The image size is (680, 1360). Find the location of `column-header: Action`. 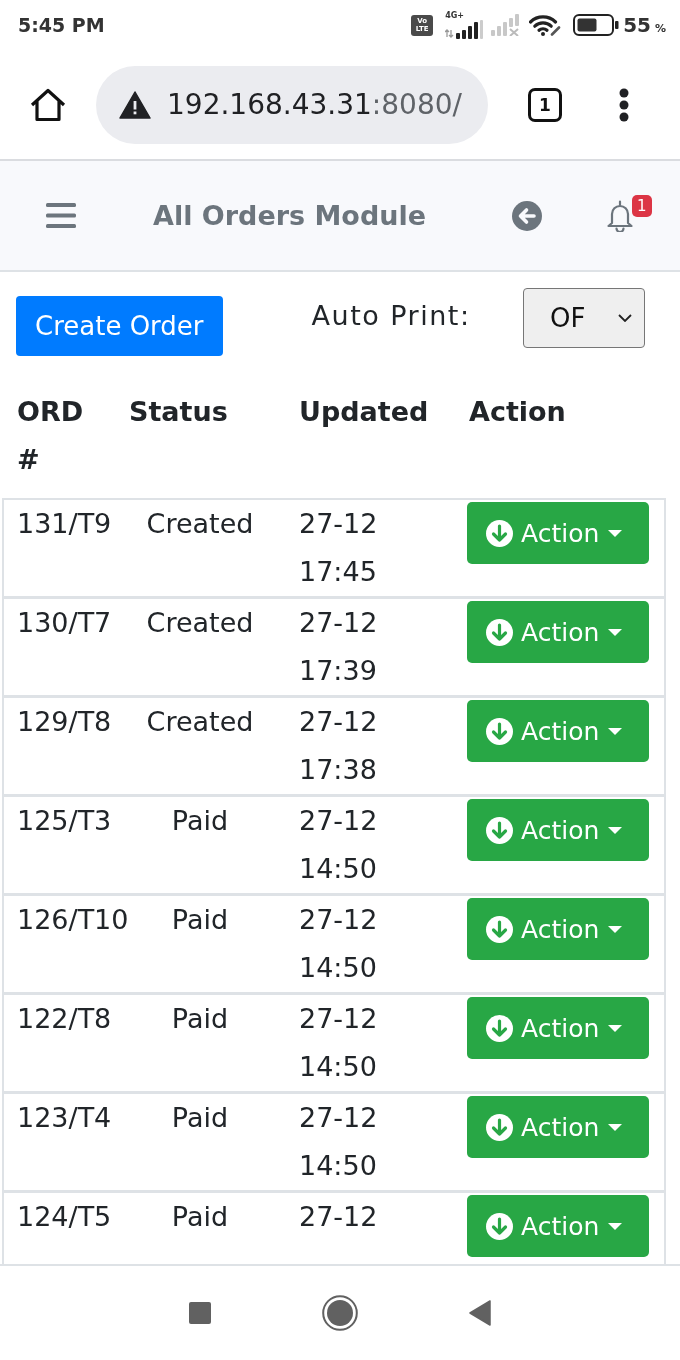

column-header: Action is located at coordinates (517, 412).